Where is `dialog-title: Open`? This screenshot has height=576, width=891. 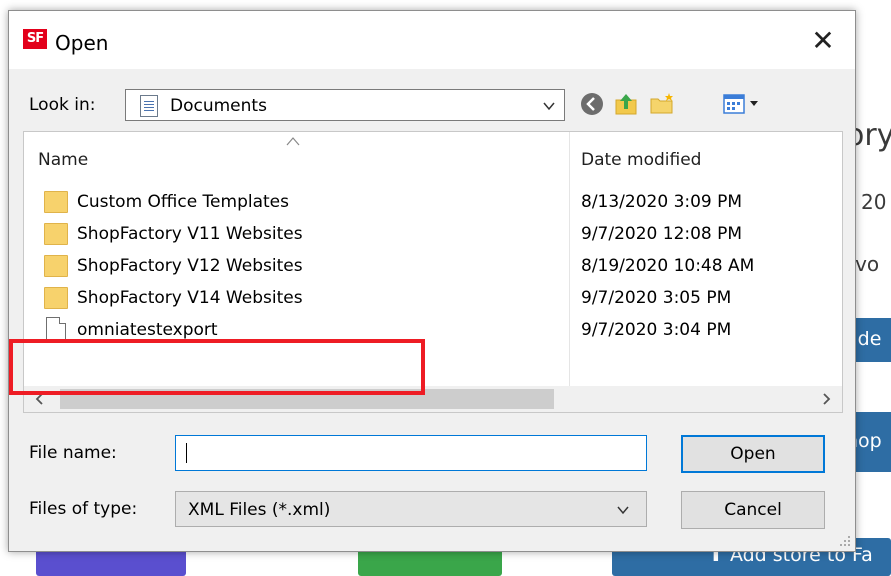 dialog-title: Open is located at coordinates (82, 43).